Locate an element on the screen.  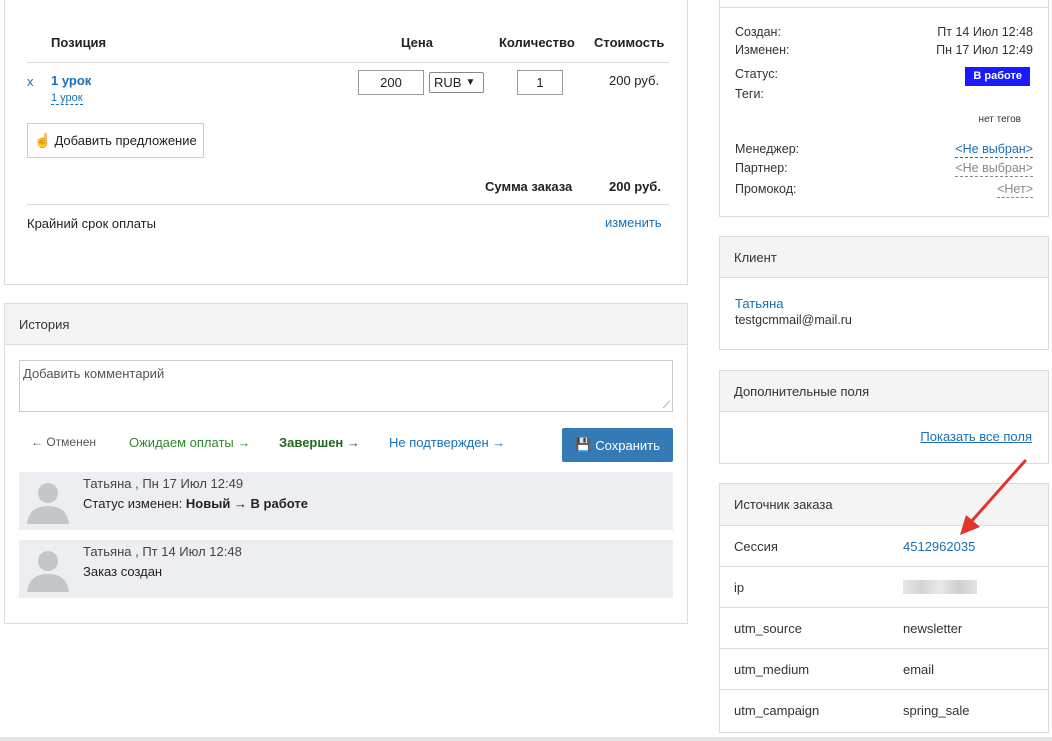
extra-fields-panel: Дополнительные поля Показать все поля is located at coordinates (884, 417).